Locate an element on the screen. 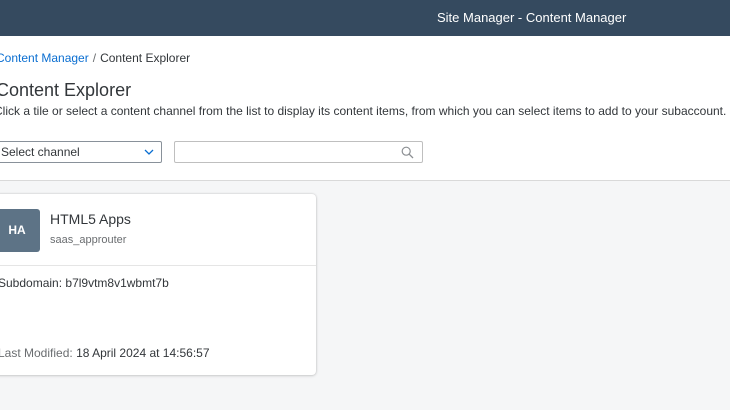  search-field is located at coordinates (298, 152).